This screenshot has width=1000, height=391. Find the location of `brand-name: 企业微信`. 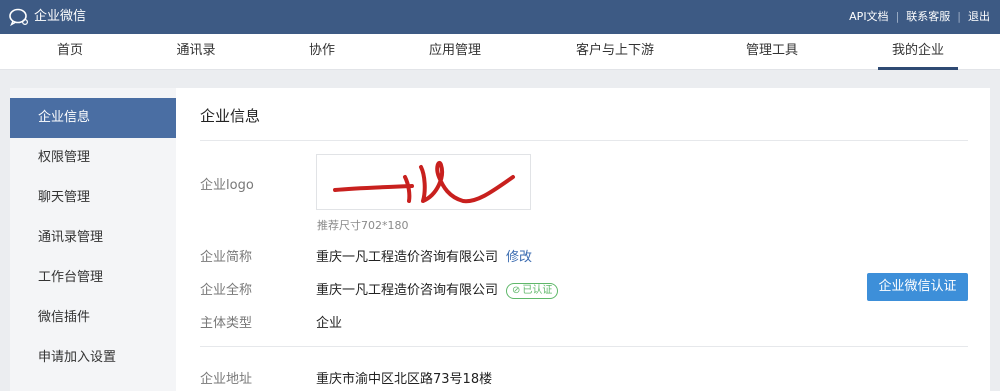

brand-name: 企业微信 is located at coordinates (60, 16).